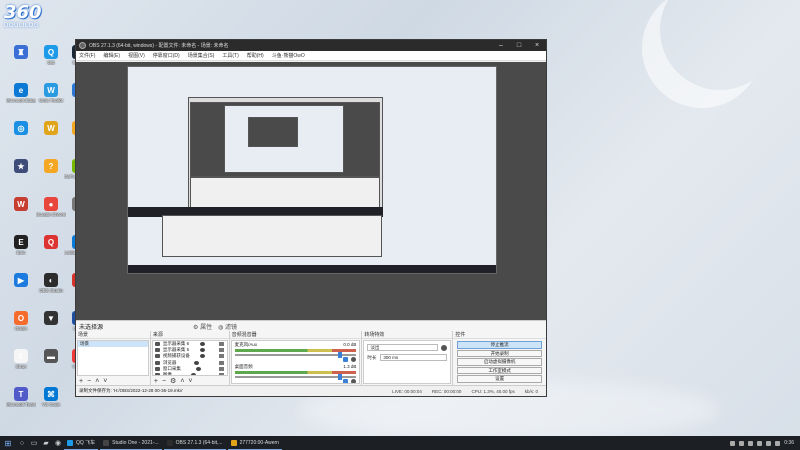  Describe the element at coordinates (81, 381) in the screenshot. I see `add-scene-icon: +` at that location.